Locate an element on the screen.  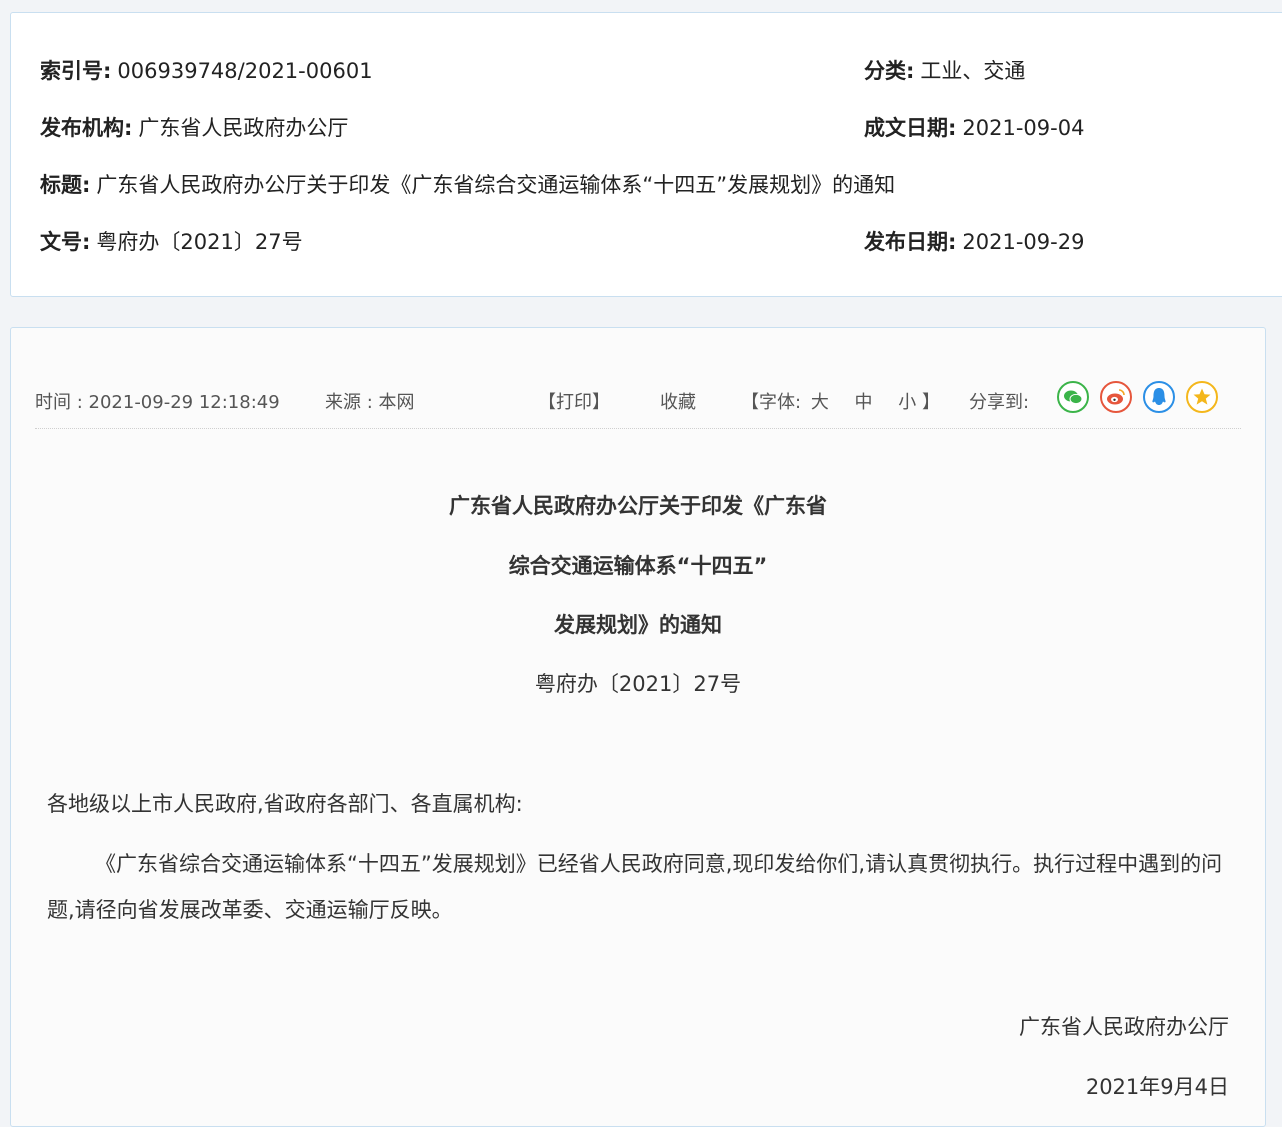
title-label: 标题: is located at coordinates (65, 185).